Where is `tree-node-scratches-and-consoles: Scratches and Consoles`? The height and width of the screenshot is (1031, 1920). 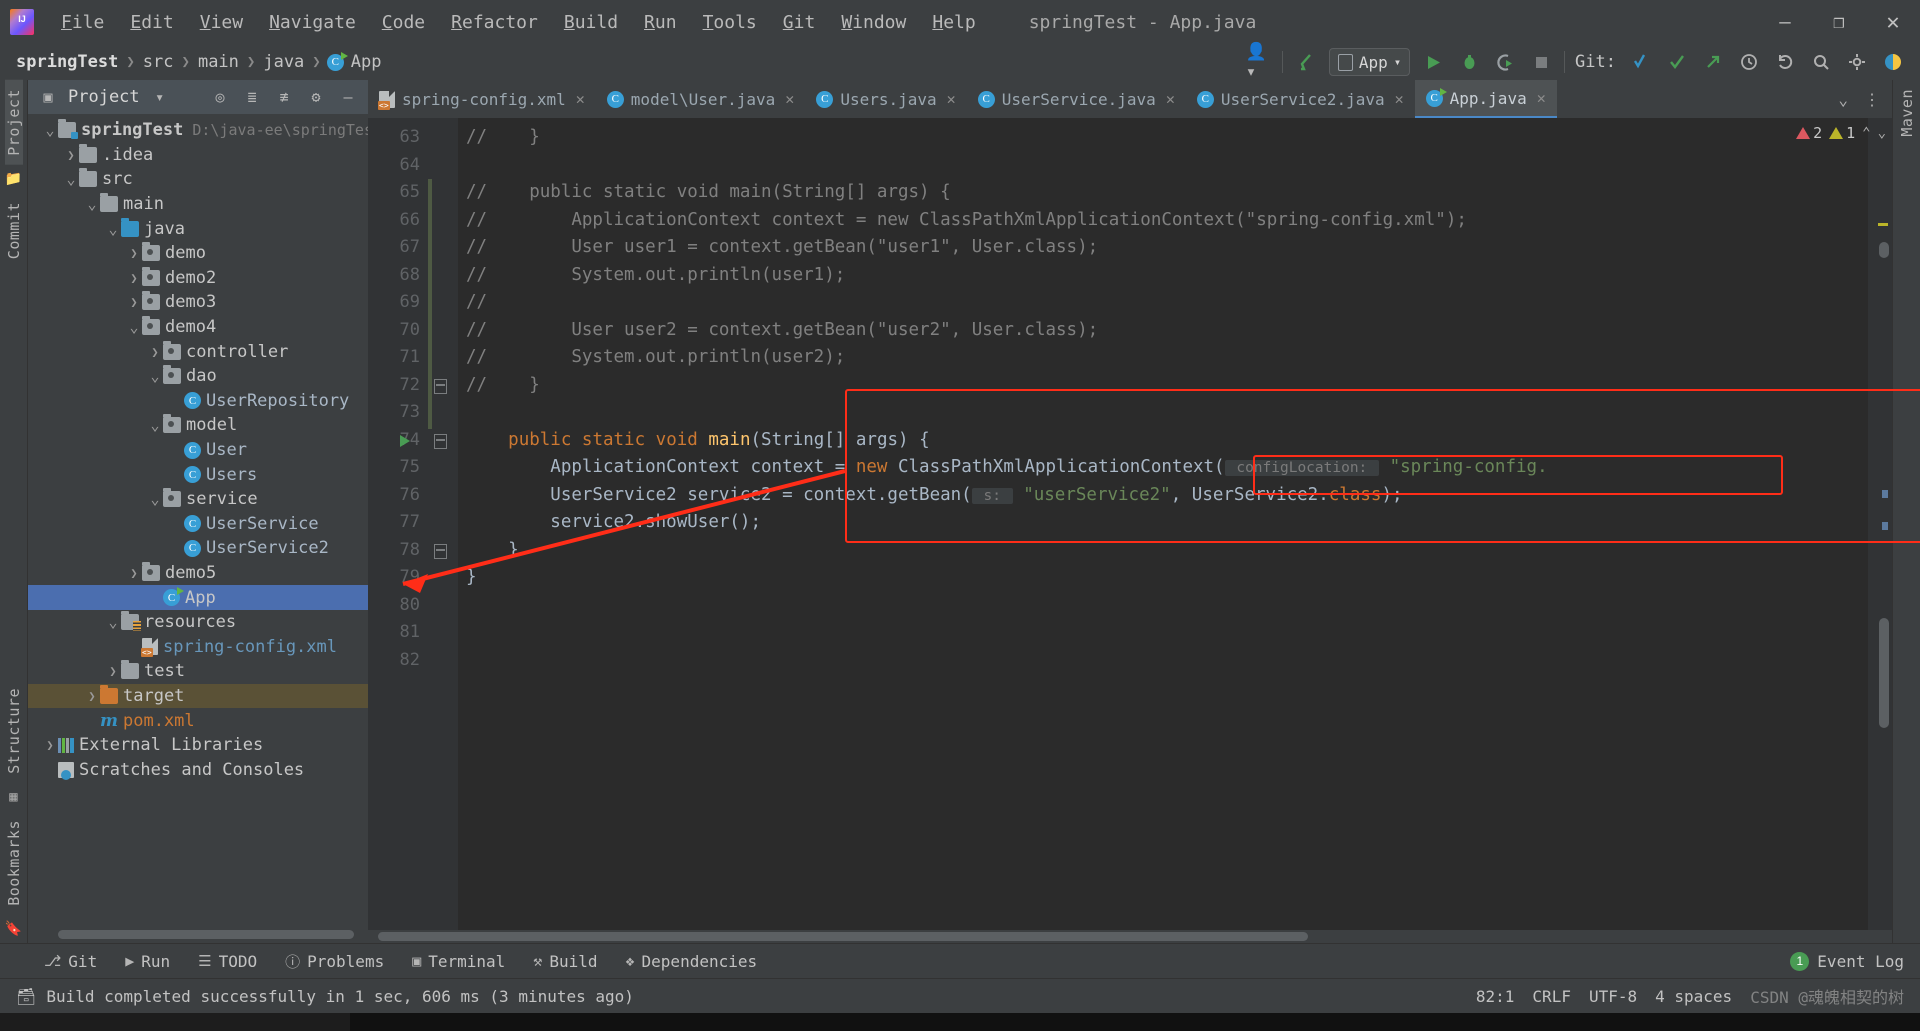
tree-node-scratches-and-consoles: Scratches and Consoles is located at coordinates (198, 769).